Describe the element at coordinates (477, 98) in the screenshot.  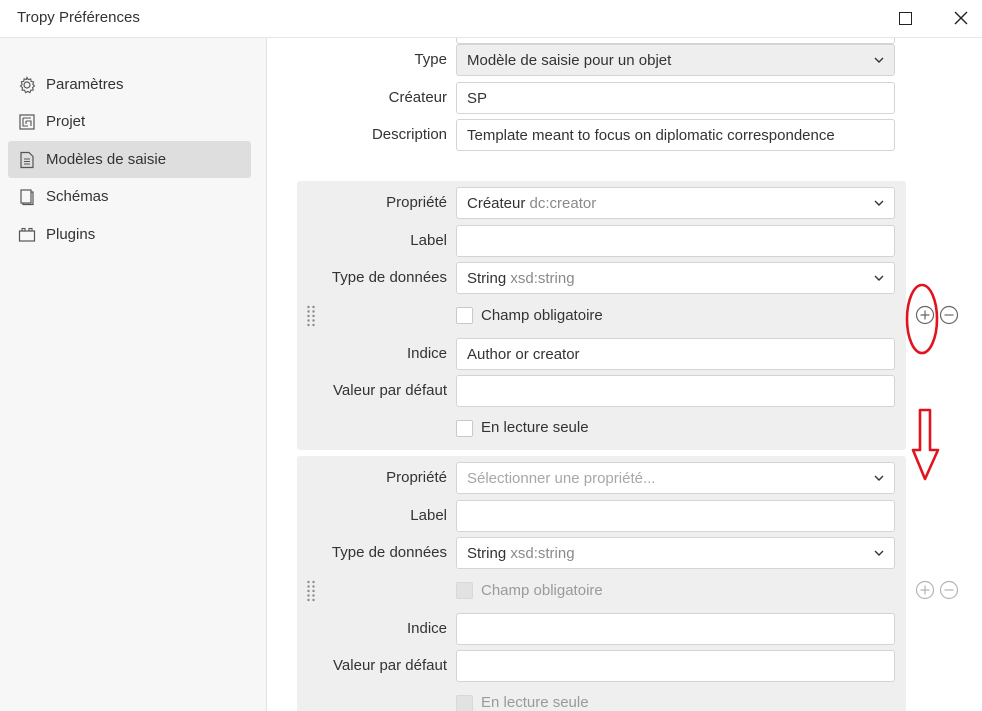
I see `creator-value: SP` at that location.